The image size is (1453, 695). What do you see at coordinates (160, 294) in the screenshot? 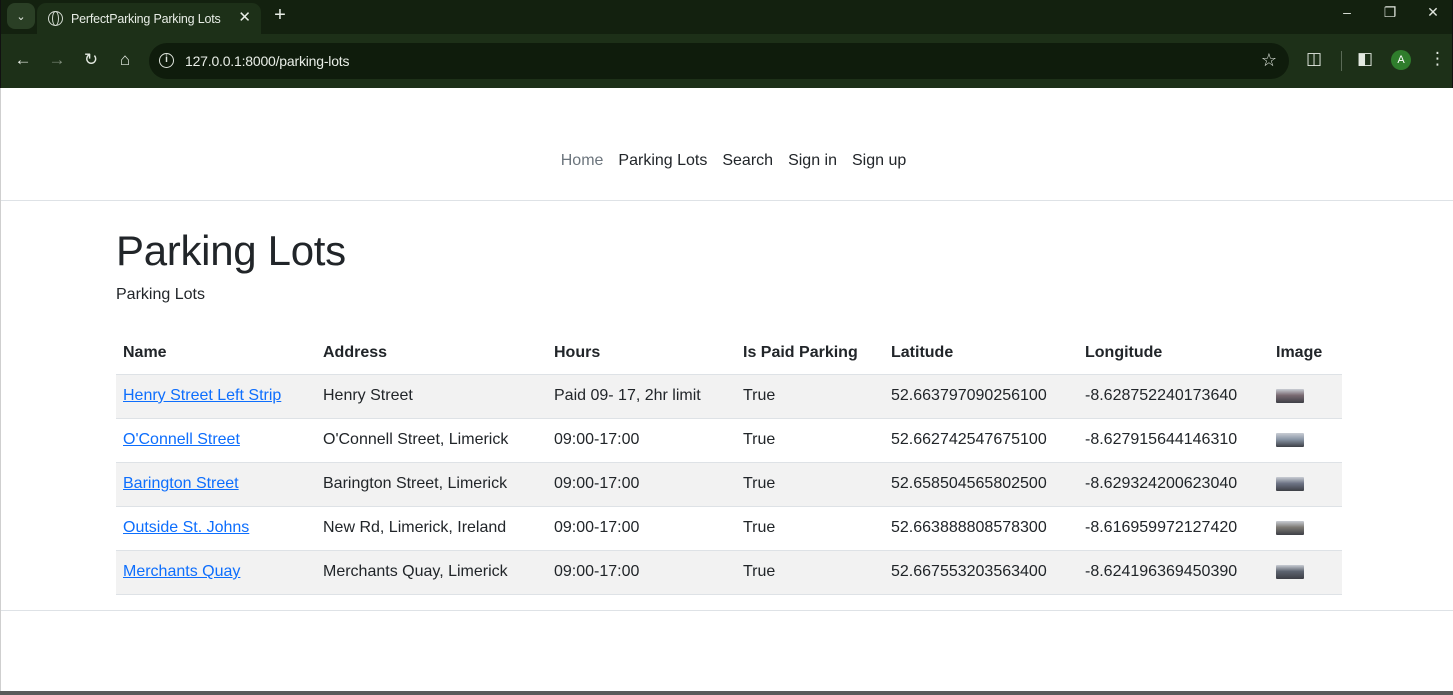
I see `page-subtitle: Parking Lots` at bounding box center [160, 294].